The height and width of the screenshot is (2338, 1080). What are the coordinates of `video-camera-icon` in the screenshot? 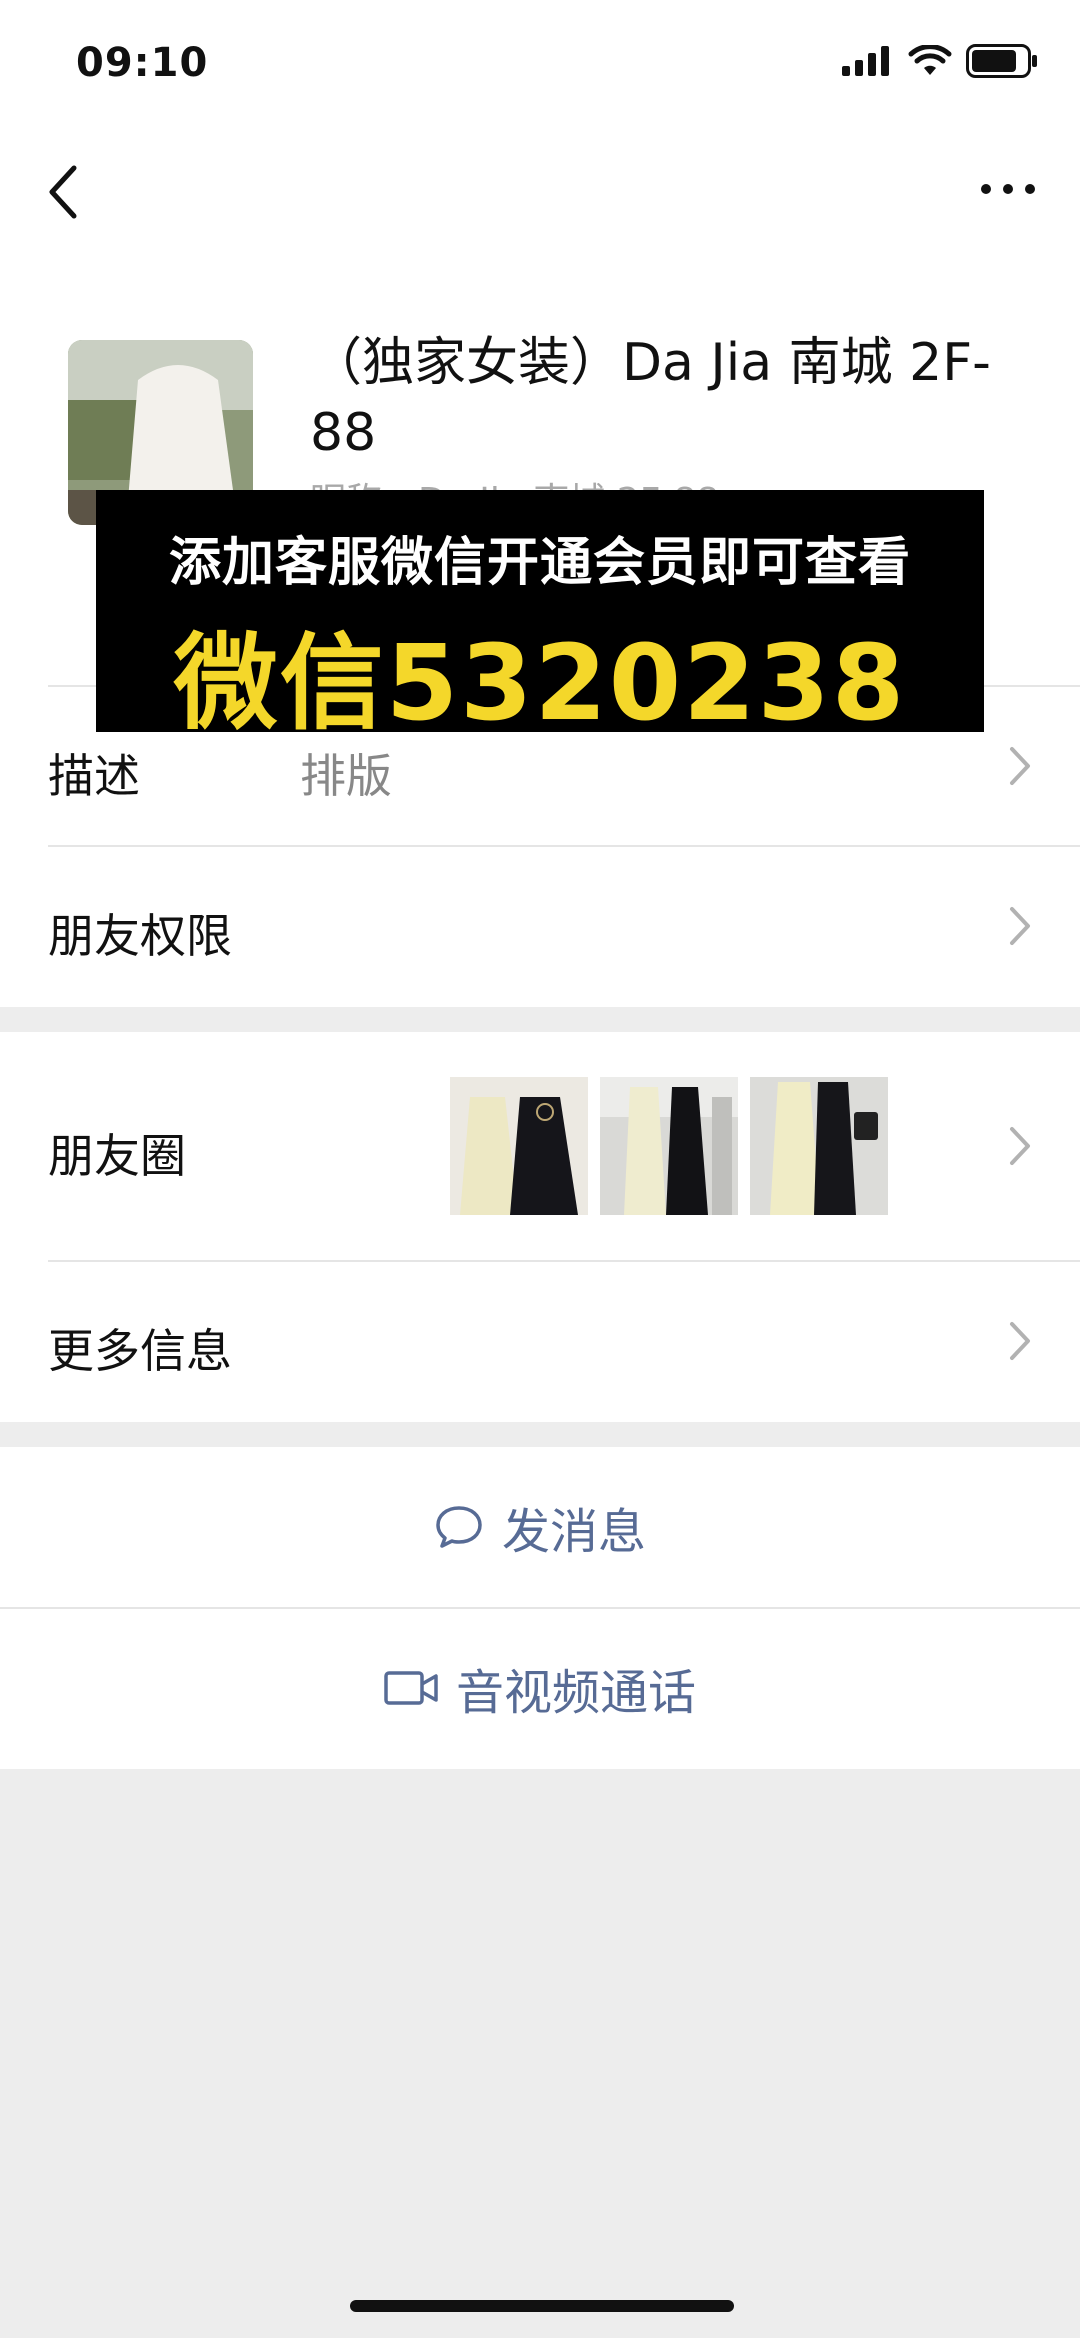 It's located at (411, 1688).